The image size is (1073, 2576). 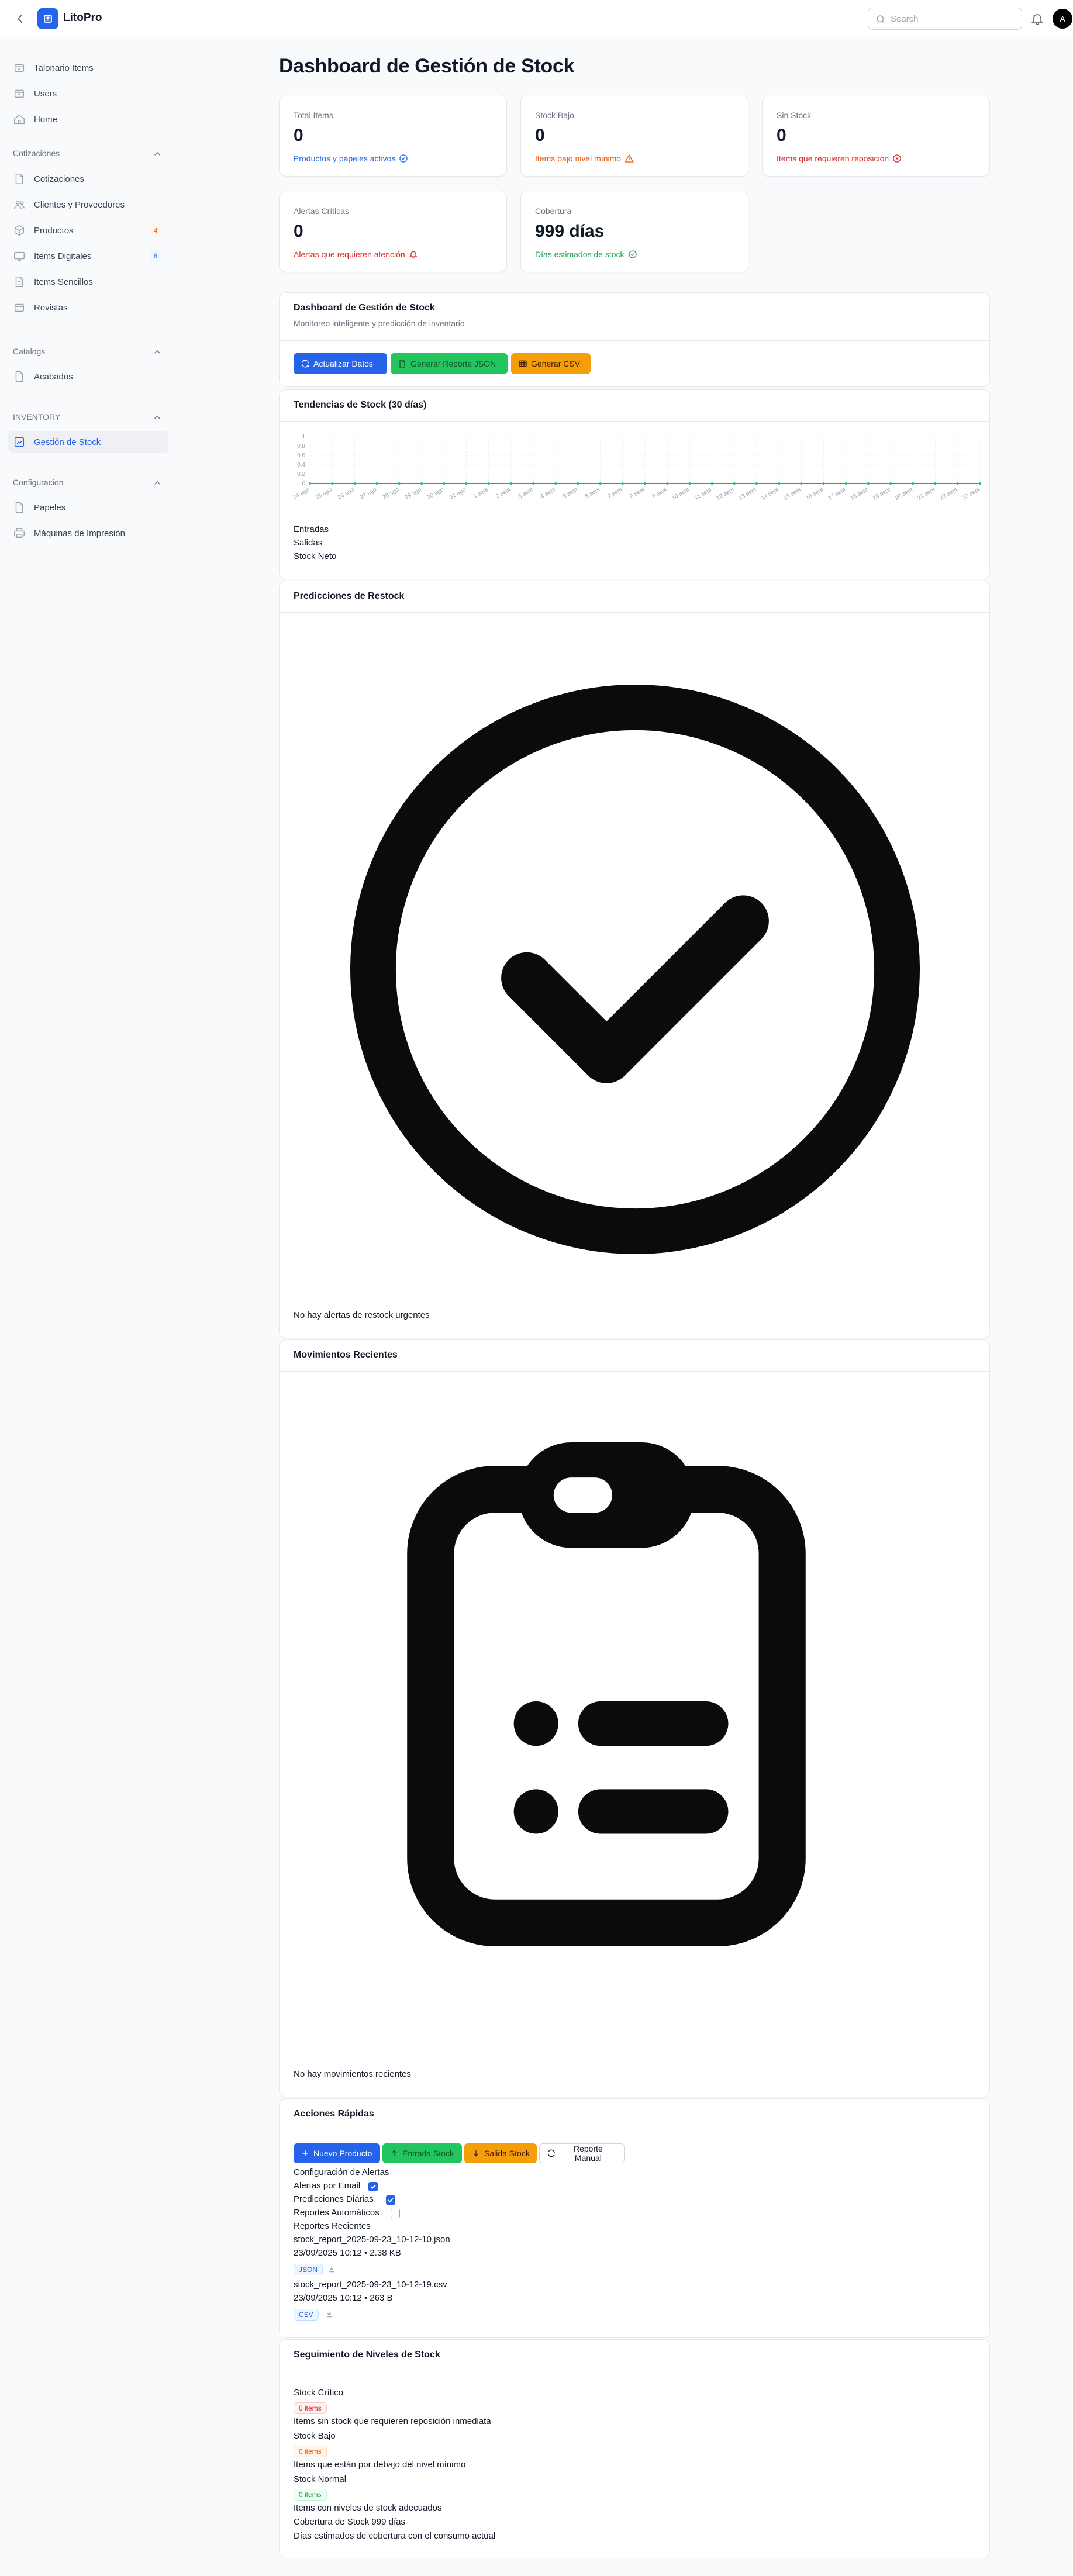 What do you see at coordinates (19, 204) in the screenshot?
I see `users-icon` at bounding box center [19, 204].